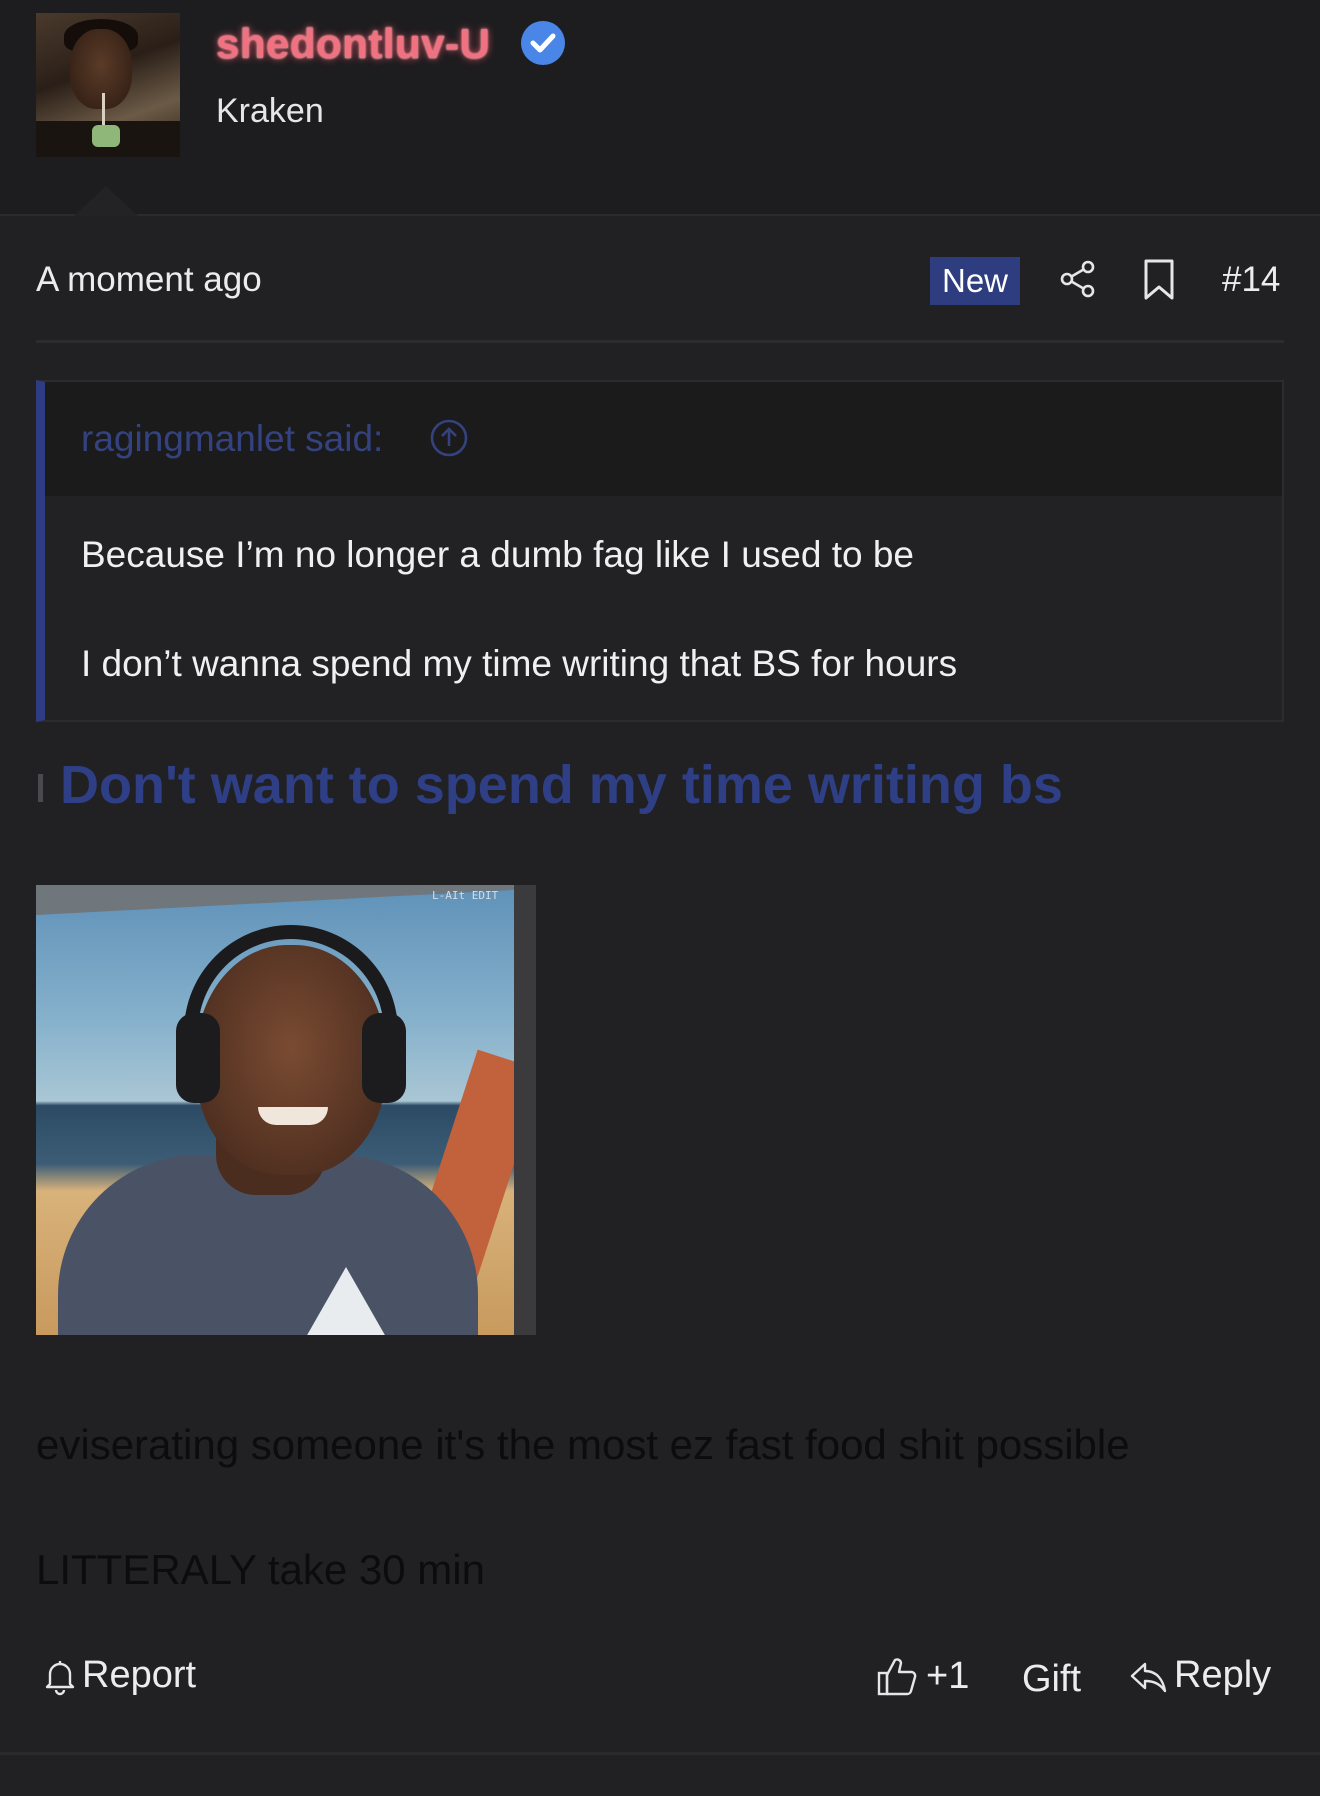  I want to click on cursor-bar, so click(40, 788).